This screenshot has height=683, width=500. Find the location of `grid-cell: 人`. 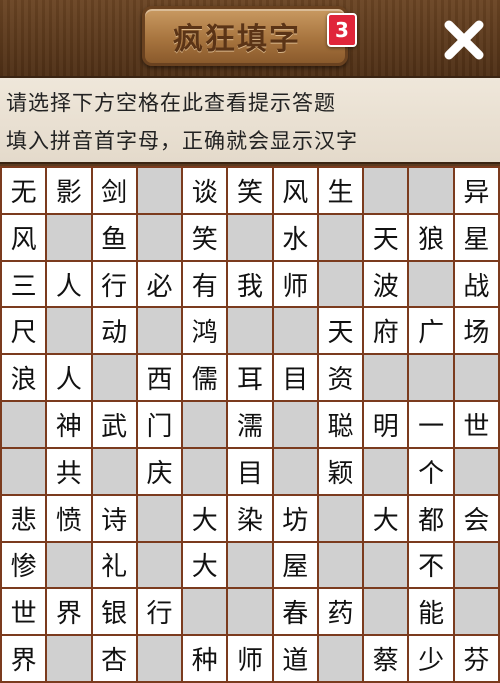

grid-cell: 人 is located at coordinates (69, 284).